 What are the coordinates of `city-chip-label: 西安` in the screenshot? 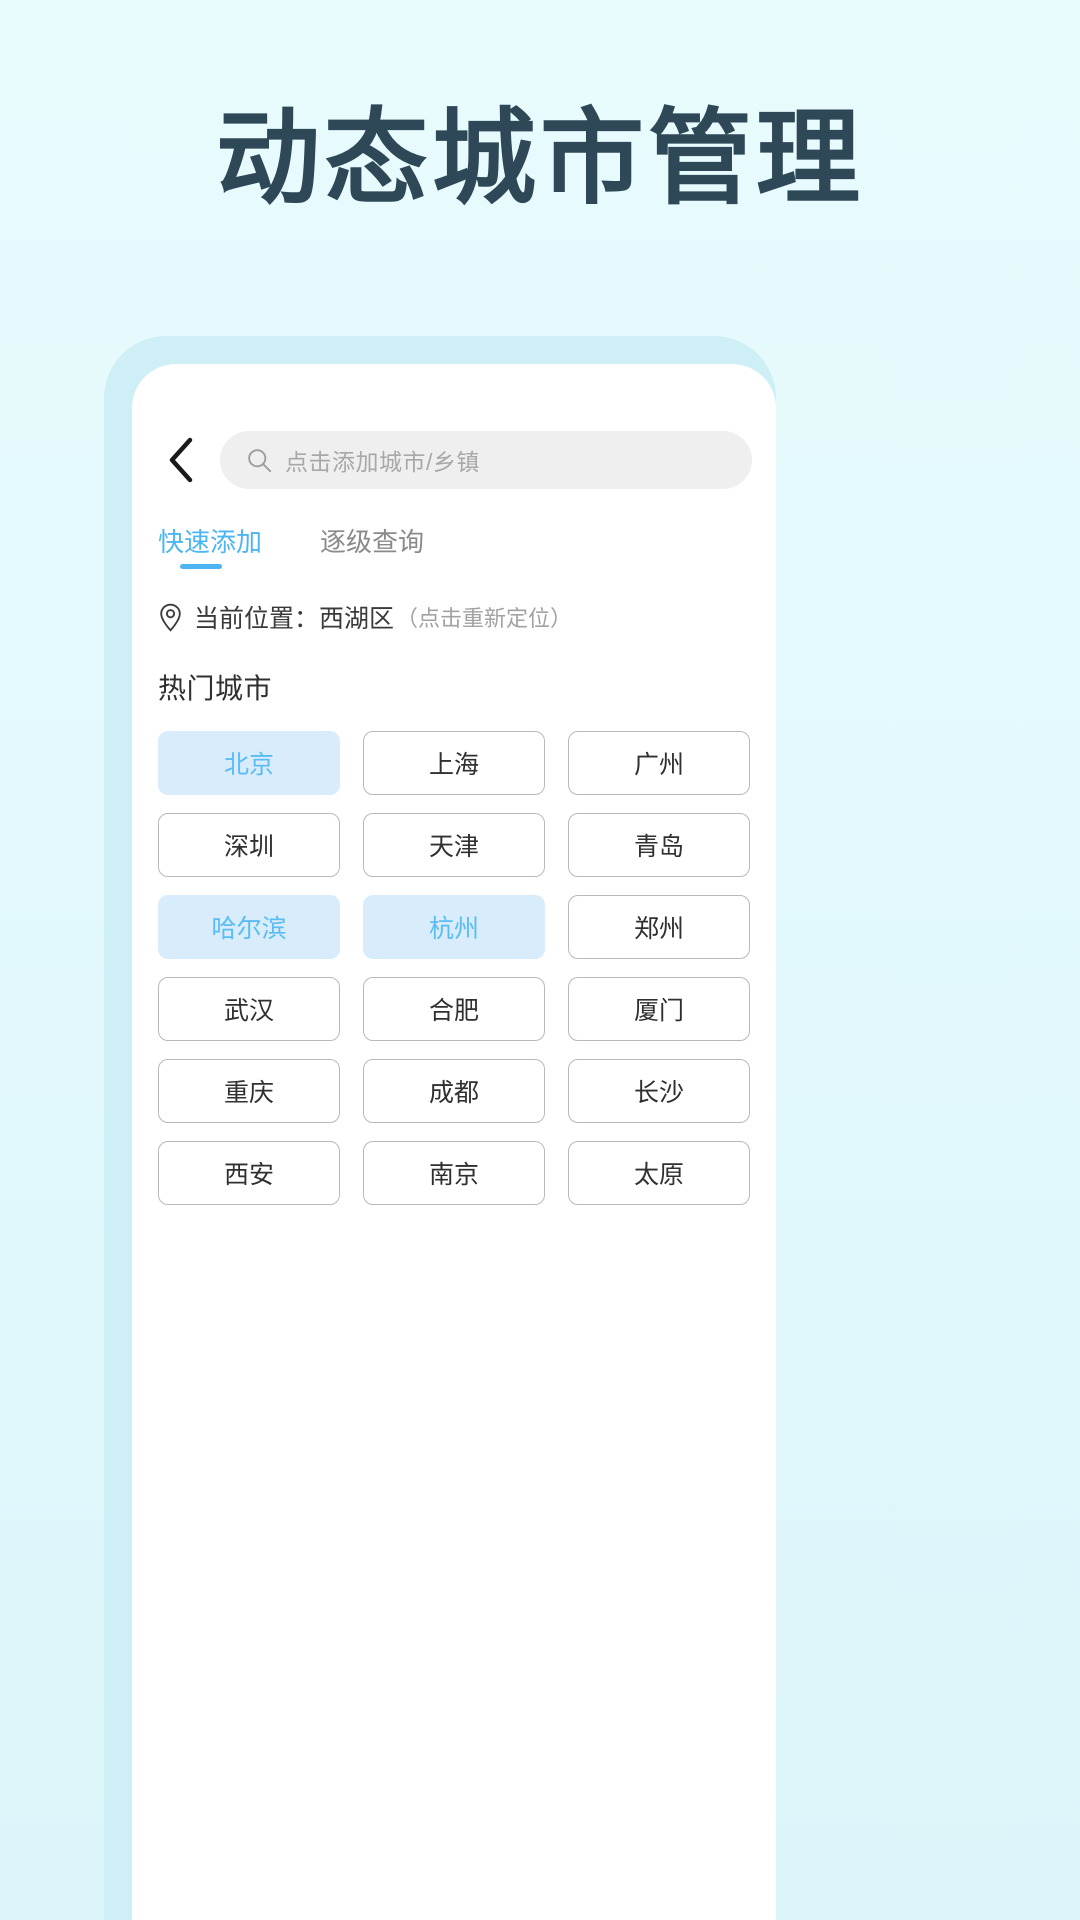 It's located at (248, 1175).